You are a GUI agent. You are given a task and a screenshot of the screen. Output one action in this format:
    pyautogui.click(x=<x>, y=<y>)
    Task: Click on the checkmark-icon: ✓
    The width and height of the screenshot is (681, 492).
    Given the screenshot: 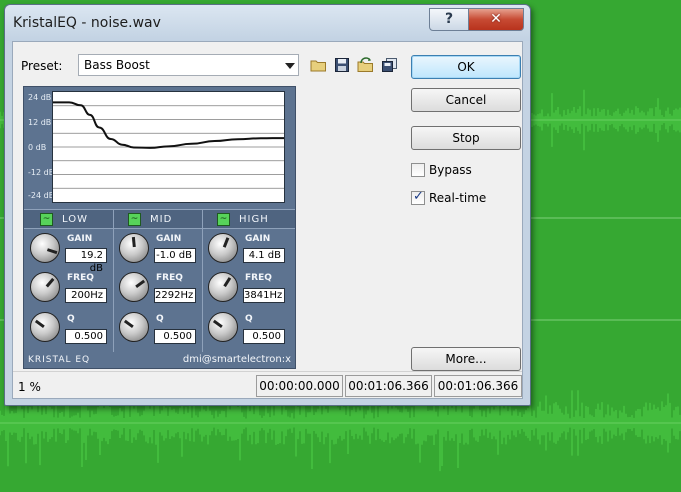 What is the action you would take?
    pyautogui.click(x=418, y=196)
    